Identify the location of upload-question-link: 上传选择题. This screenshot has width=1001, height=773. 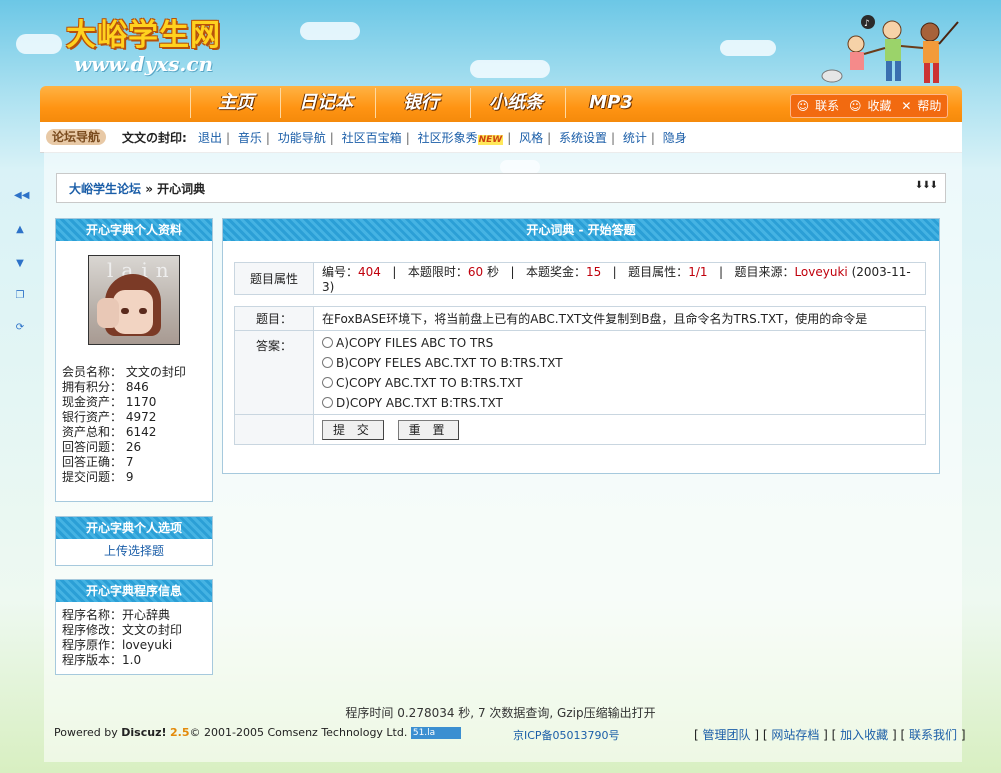
(134, 551).